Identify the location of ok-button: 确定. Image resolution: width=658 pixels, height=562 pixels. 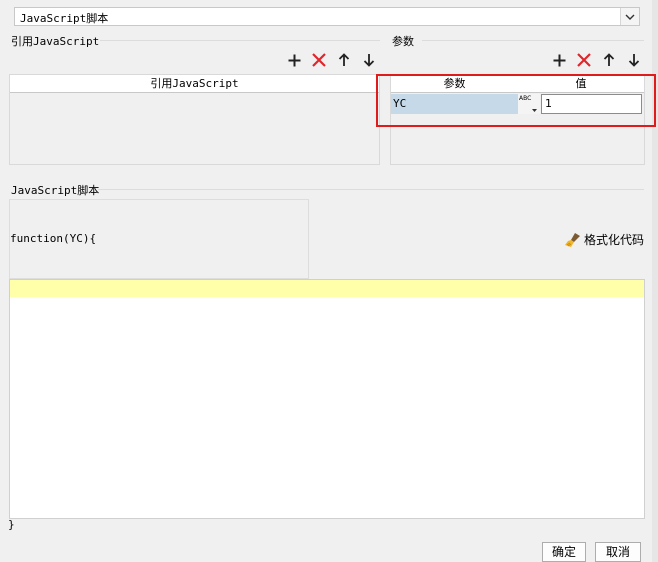
(564, 552).